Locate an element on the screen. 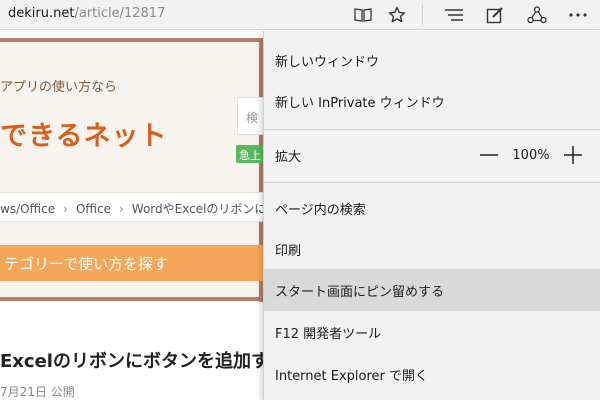  menu-item-new-window: 新しいウィンドウ is located at coordinates (432, 60).